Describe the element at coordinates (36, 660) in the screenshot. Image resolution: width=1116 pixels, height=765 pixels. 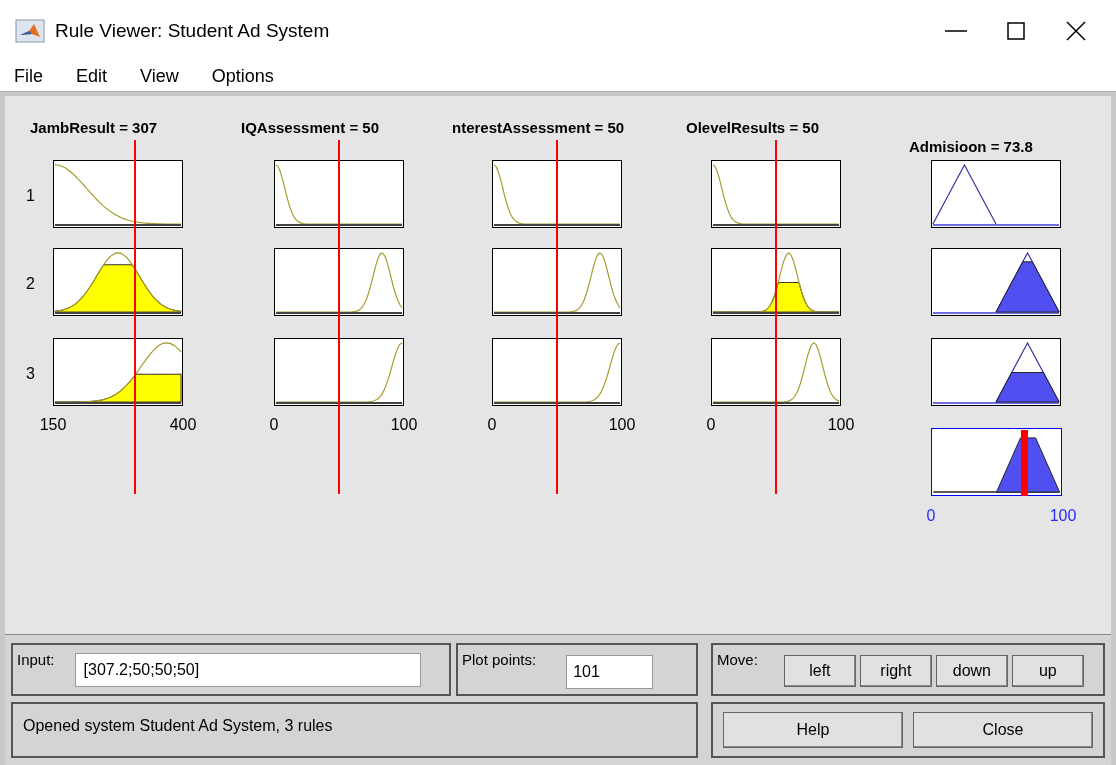
I see `input-label: Input:` at that location.